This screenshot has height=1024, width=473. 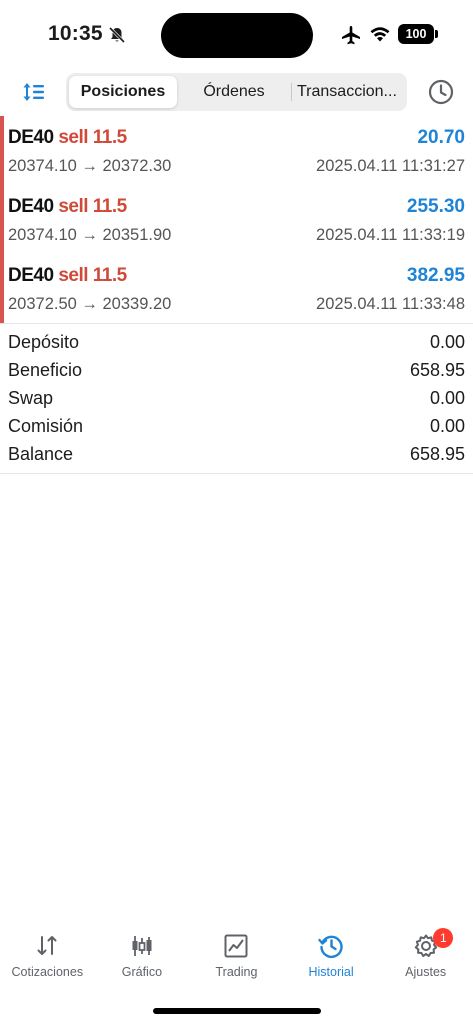 I want to click on tab-label: Trading, so click(x=236, y=972).